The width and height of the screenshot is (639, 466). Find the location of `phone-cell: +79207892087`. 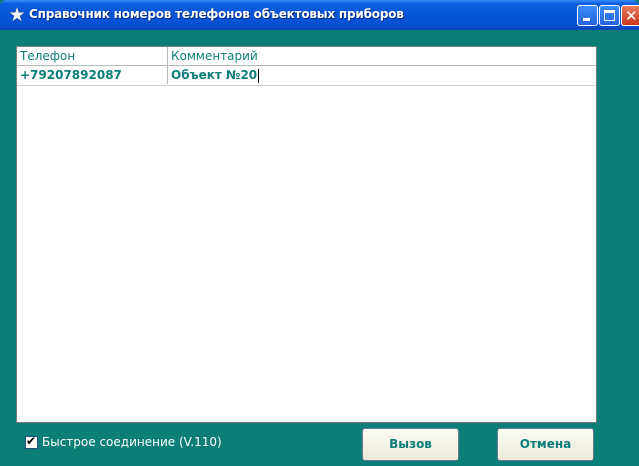

phone-cell: +79207892087 is located at coordinates (92, 75).